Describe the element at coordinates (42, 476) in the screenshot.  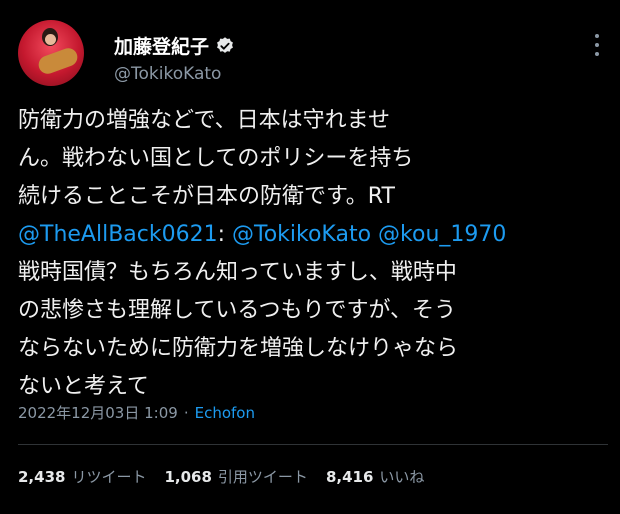
I see `retweets-count: 2,438` at that location.